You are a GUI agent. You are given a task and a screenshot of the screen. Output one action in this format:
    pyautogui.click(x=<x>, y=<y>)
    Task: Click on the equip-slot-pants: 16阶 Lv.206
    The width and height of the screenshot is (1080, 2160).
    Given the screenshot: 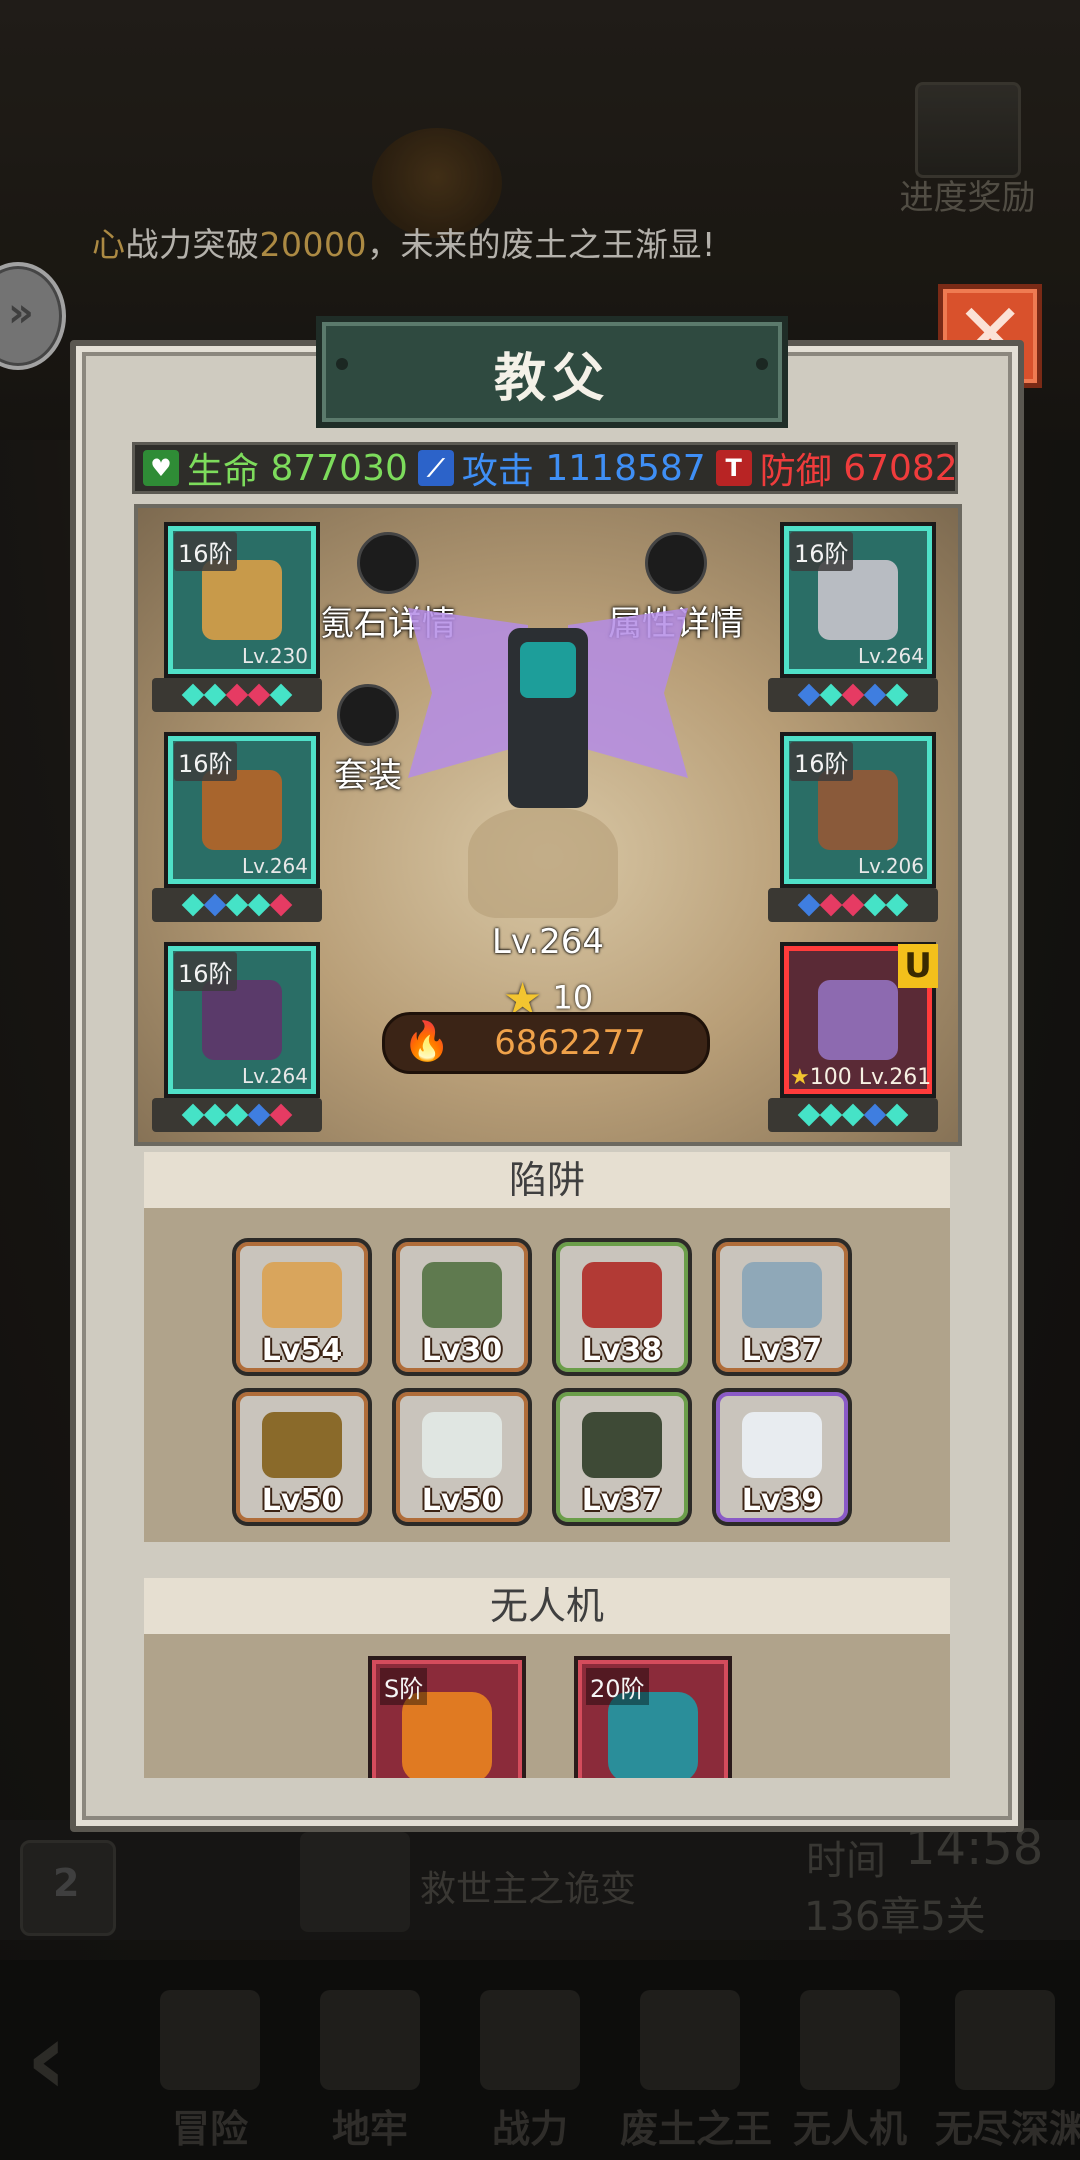 What is the action you would take?
    pyautogui.click(x=858, y=810)
    